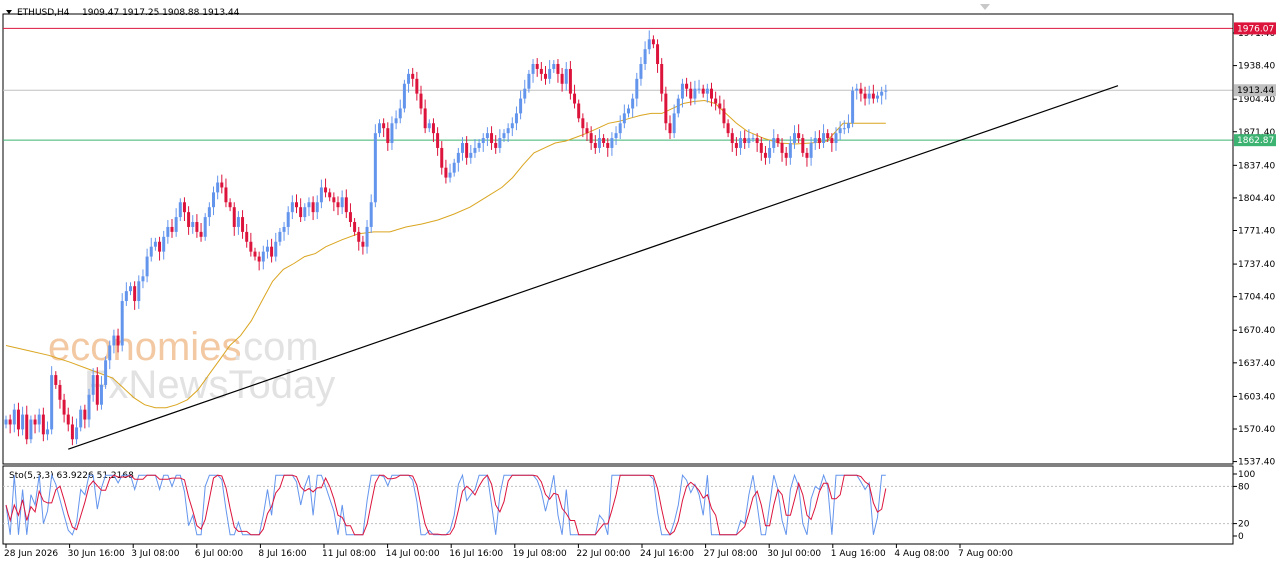  I want to click on price-tick-label: 1570.40, so click(1256, 430).